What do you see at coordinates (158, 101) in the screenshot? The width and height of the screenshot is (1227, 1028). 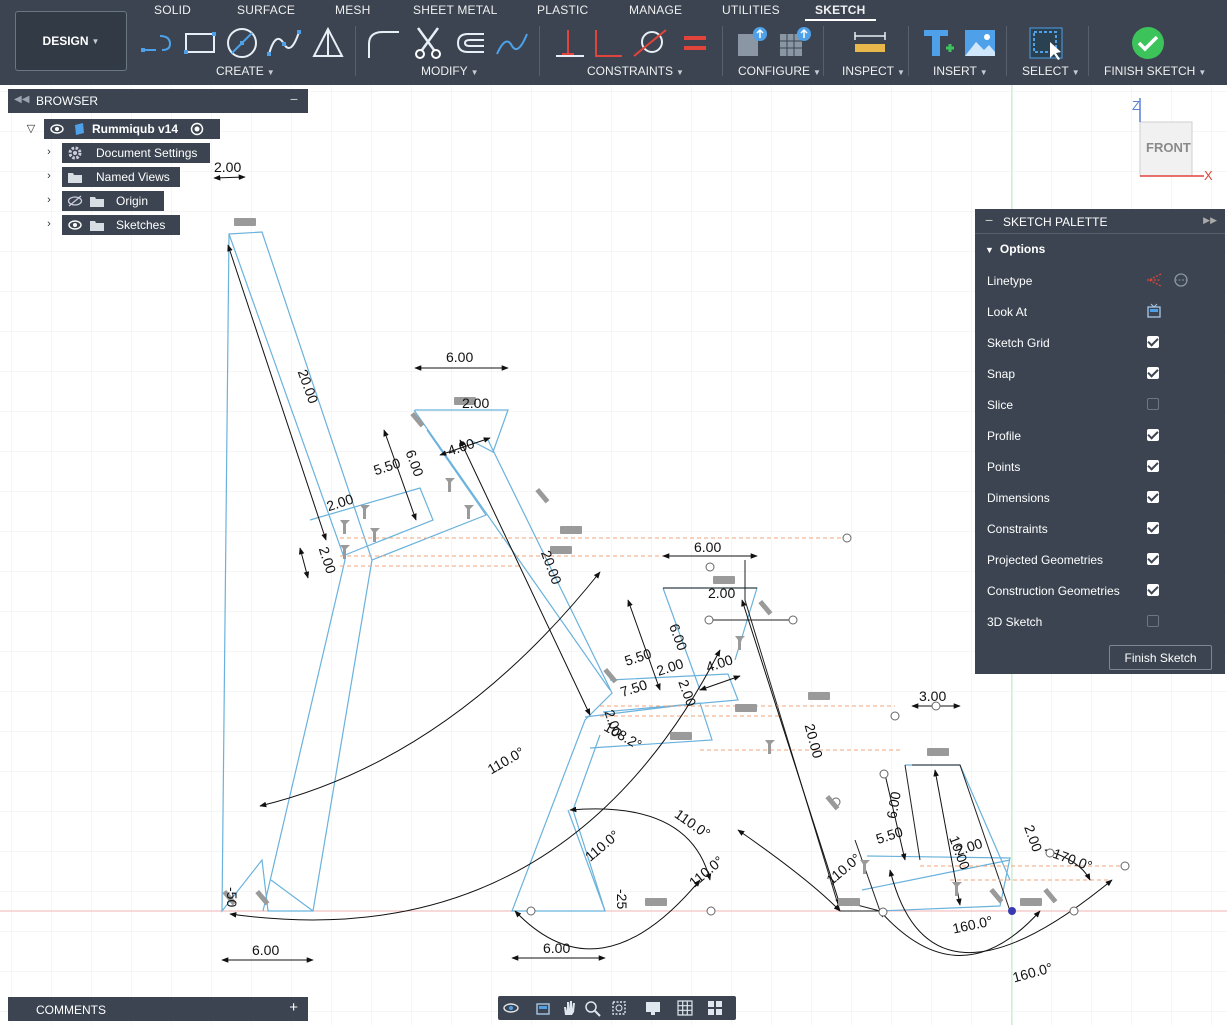 I see `browser-panel-header: ◀◀ BROWSER −` at bounding box center [158, 101].